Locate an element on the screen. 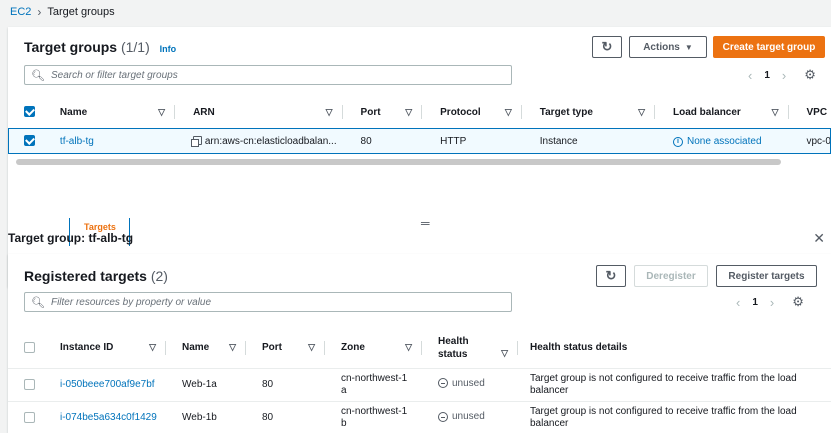 The width and height of the screenshot is (831, 433). column-instance-id: Instance ID ▽ is located at coordinates (105, 348).